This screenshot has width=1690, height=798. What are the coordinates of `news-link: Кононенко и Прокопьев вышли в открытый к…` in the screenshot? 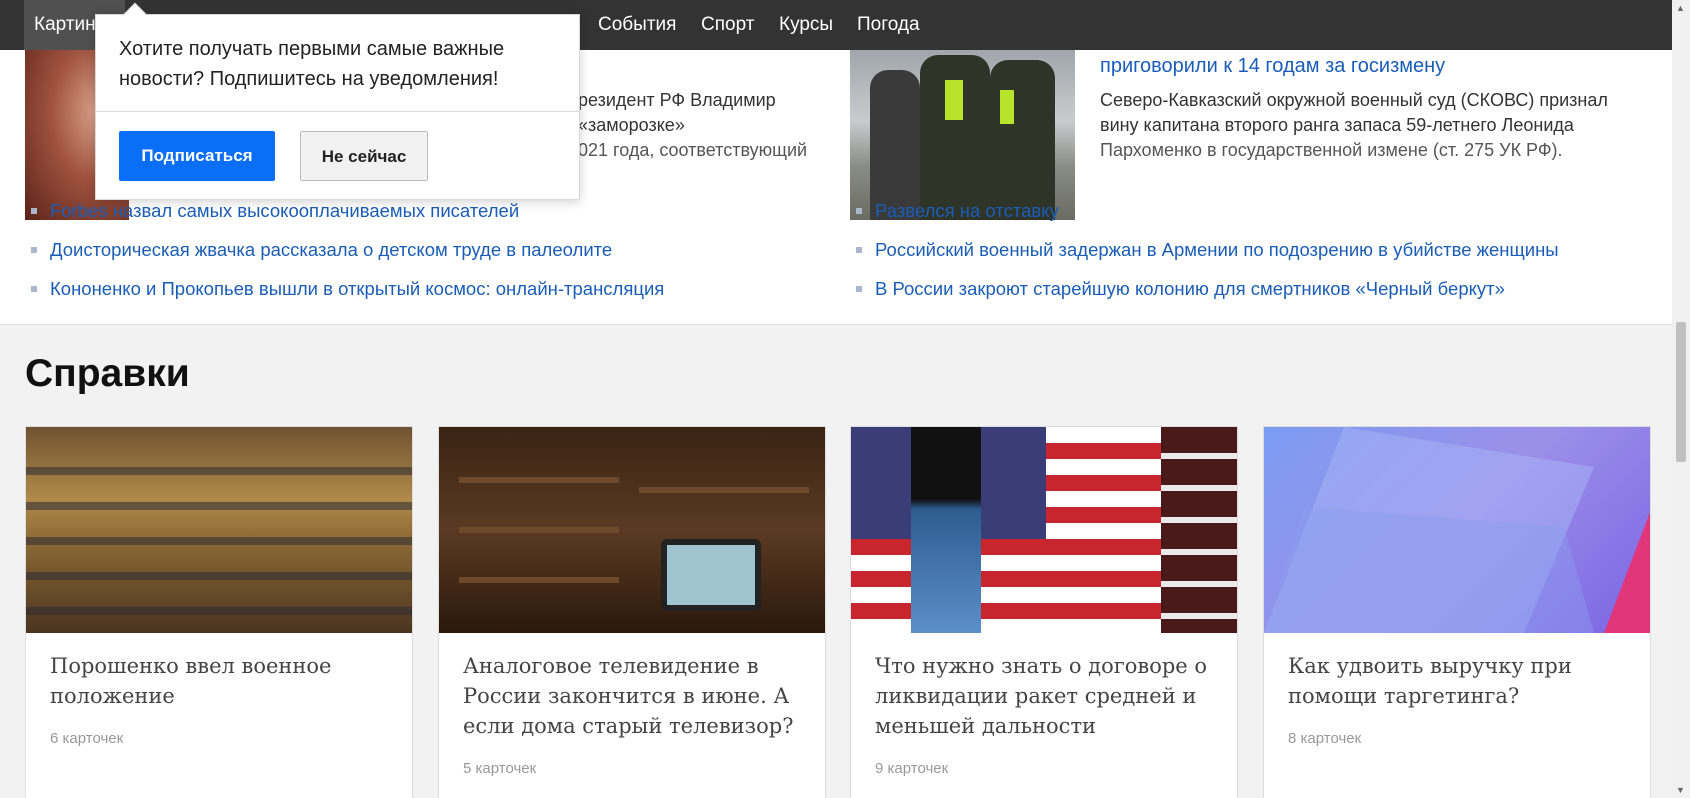 It's located at (344, 288).